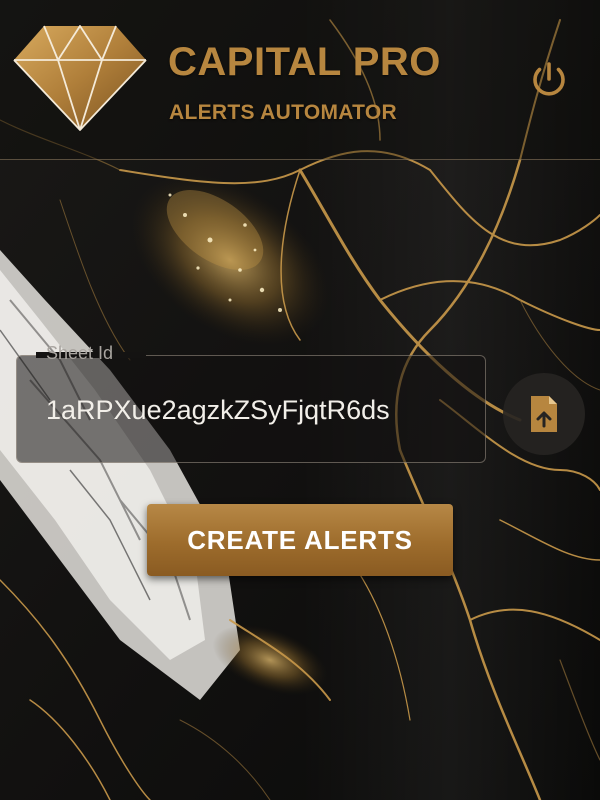 This screenshot has width=600, height=800. What do you see at coordinates (253, 410) in the screenshot?
I see `sheet-id-input` at bounding box center [253, 410].